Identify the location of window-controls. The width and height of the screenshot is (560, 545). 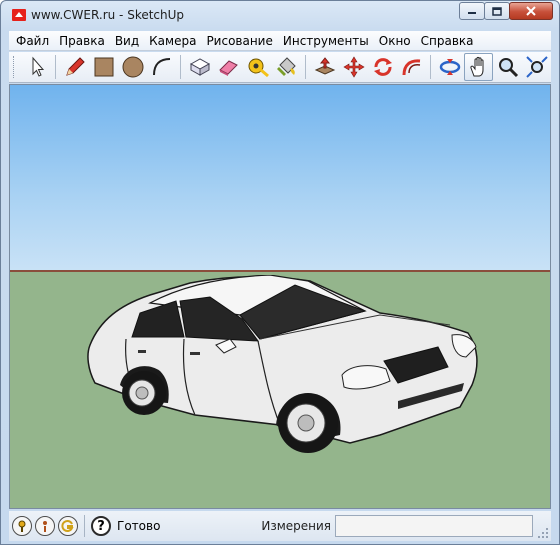
(506, 11).